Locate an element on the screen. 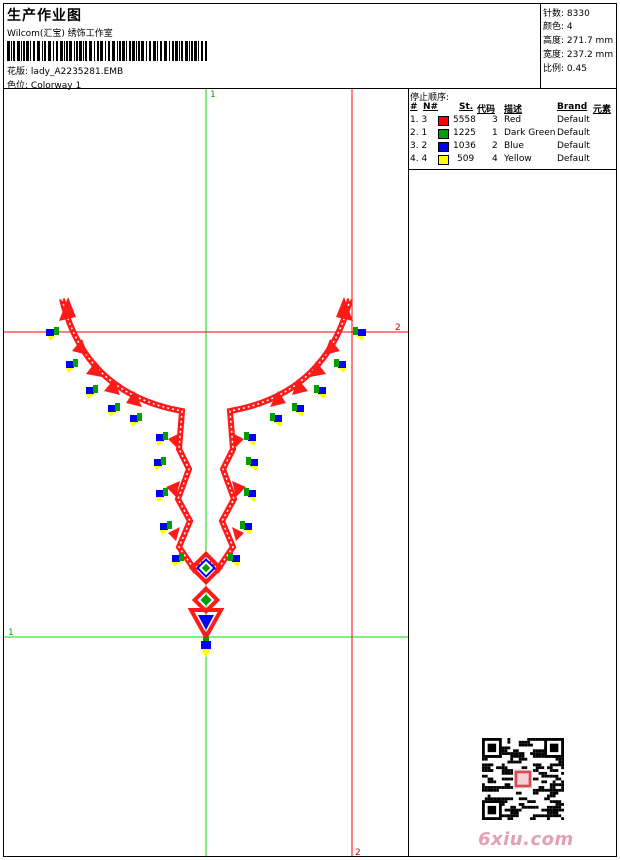 The width and height of the screenshot is (620, 860). stat-width: 宽度: 237.2 mm is located at coordinates (578, 55).